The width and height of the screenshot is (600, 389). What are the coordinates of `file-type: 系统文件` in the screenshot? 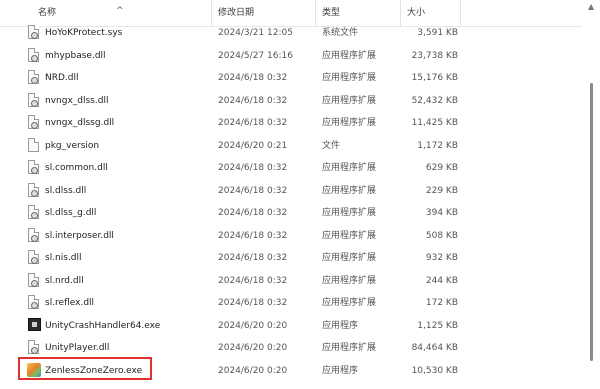 It's located at (340, 33).